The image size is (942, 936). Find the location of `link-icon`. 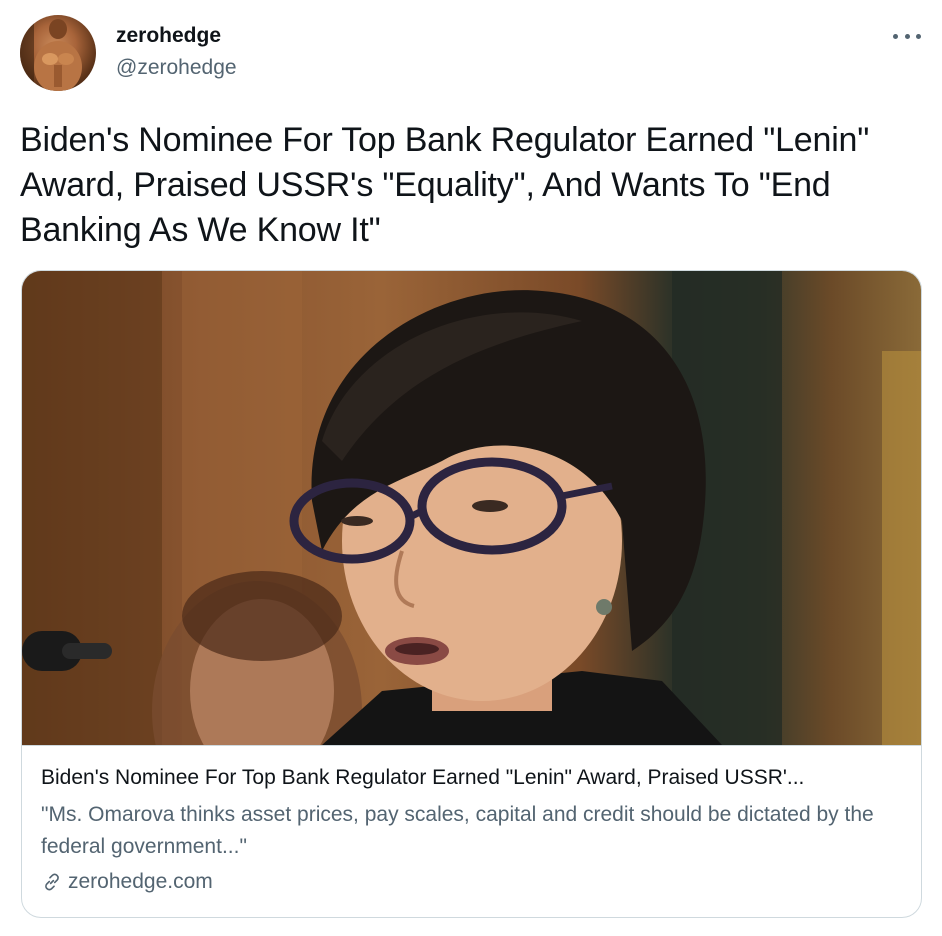

link-icon is located at coordinates (52, 882).